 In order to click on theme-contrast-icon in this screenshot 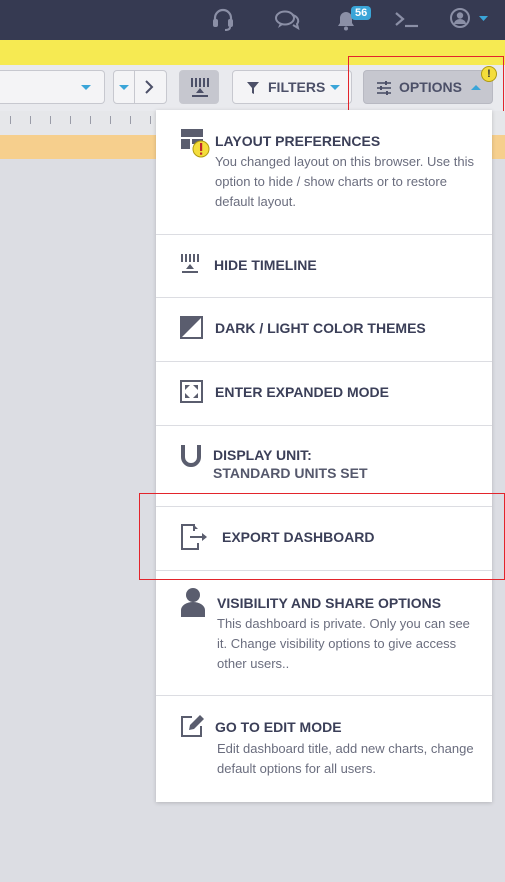, I will do `click(191, 327)`.